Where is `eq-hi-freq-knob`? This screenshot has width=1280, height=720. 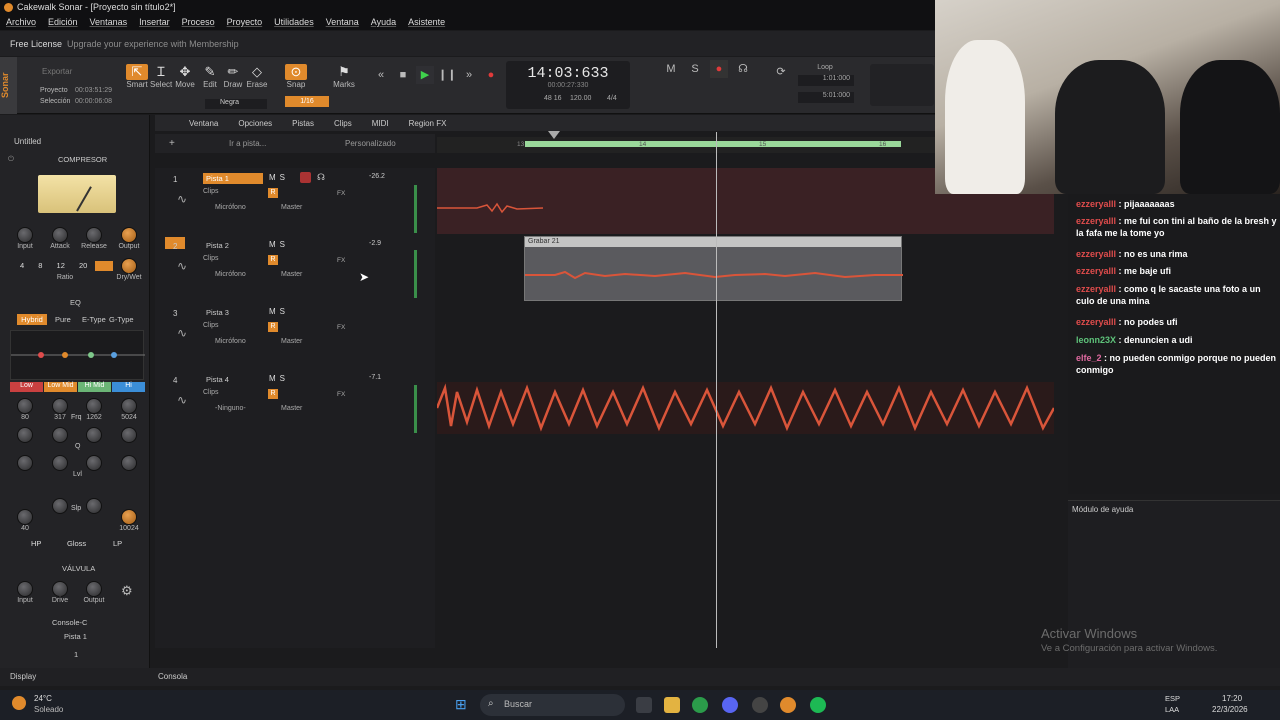 eq-hi-freq-knob is located at coordinates (129, 406).